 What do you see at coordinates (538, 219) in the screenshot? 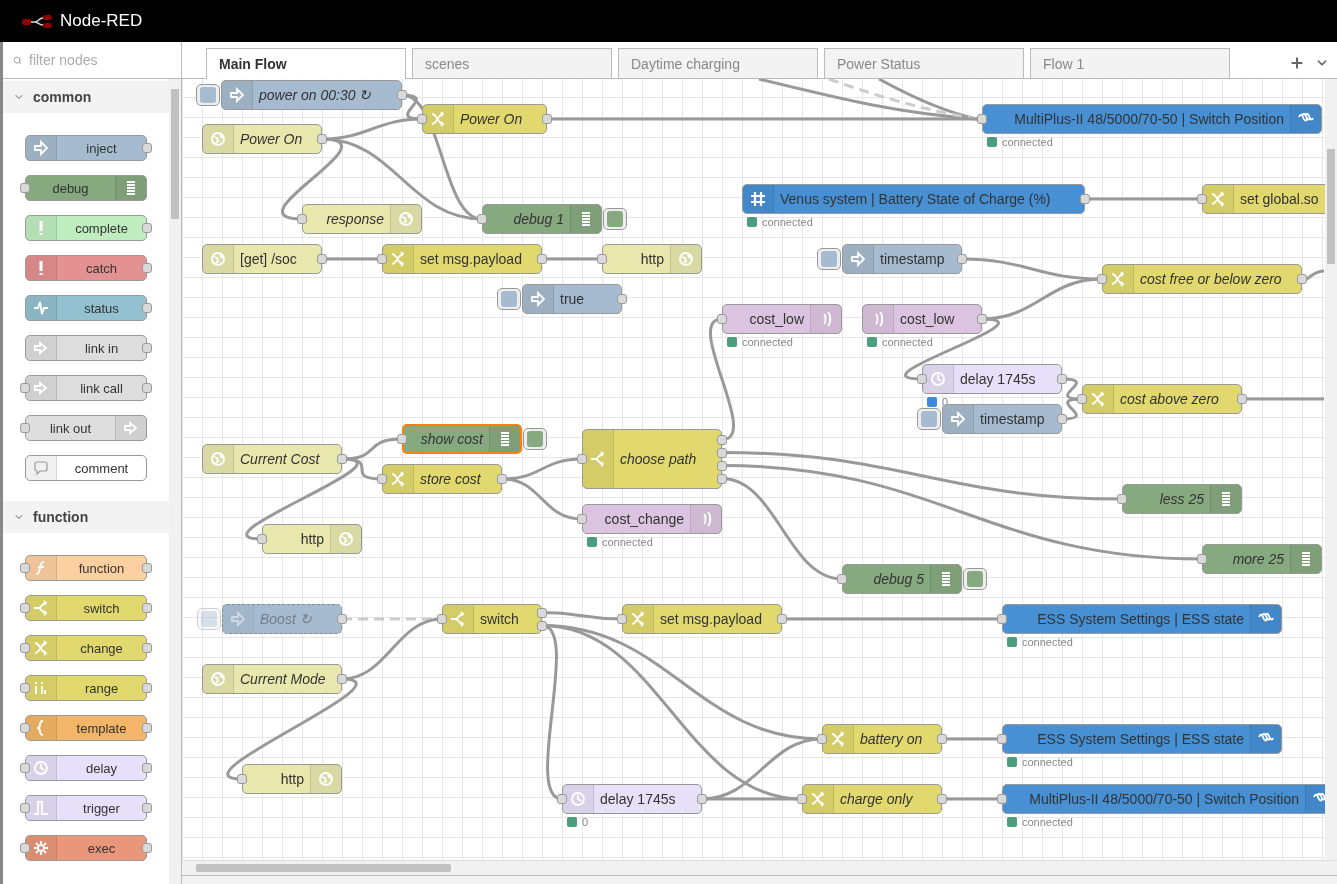
I see `node-label: debug 1` at bounding box center [538, 219].